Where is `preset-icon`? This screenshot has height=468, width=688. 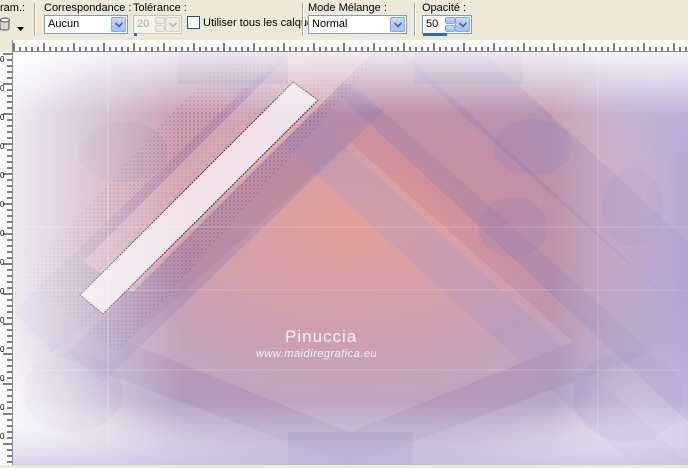
preset-icon is located at coordinates (7, 24).